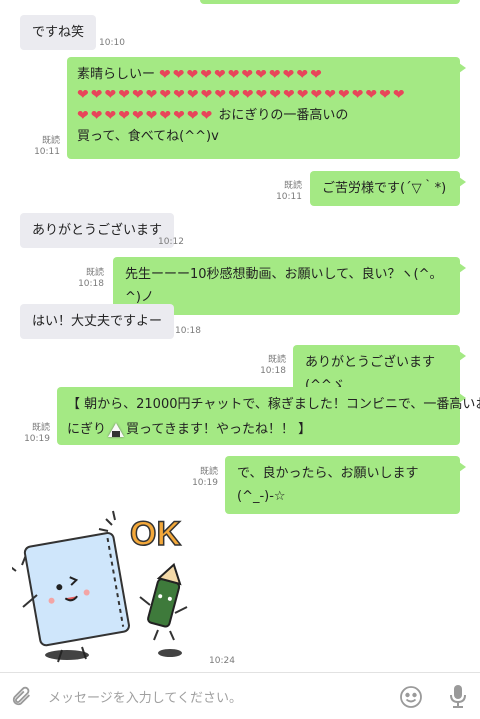 The height and width of the screenshot is (719, 480). Describe the element at coordinates (273, 404) in the screenshot. I see `message-text: 【 朝から、21000円チャットで、稼ぎました！コンビニで、一番高いお` at that location.